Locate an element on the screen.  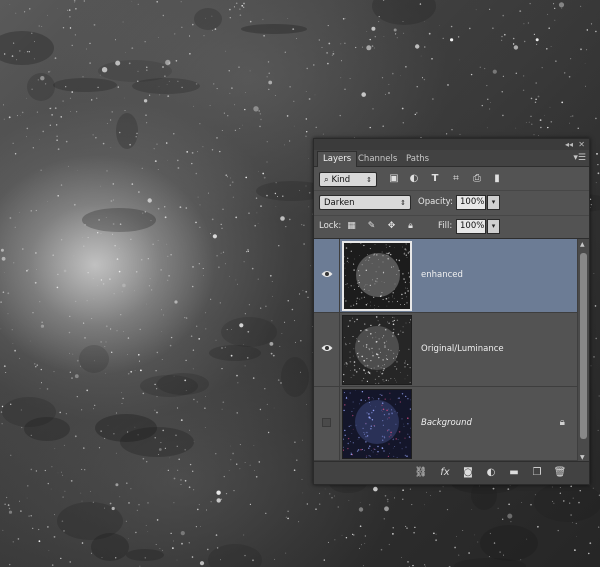
blend-mode-select: Darken ⇕ is located at coordinates (365, 202).